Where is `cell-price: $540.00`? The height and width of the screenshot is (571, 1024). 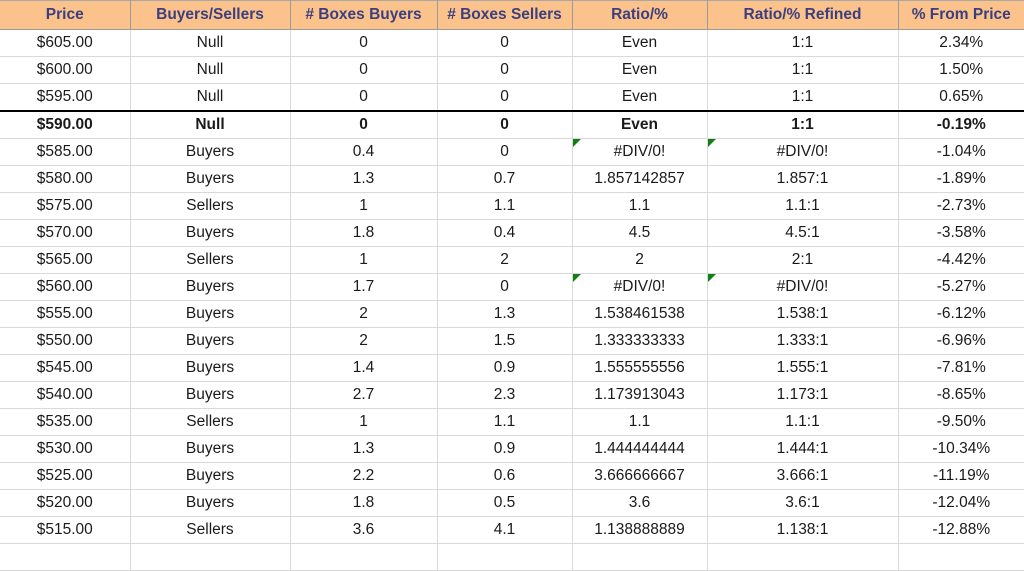 cell-price: $540.00 is located at coordinates (65, 395).